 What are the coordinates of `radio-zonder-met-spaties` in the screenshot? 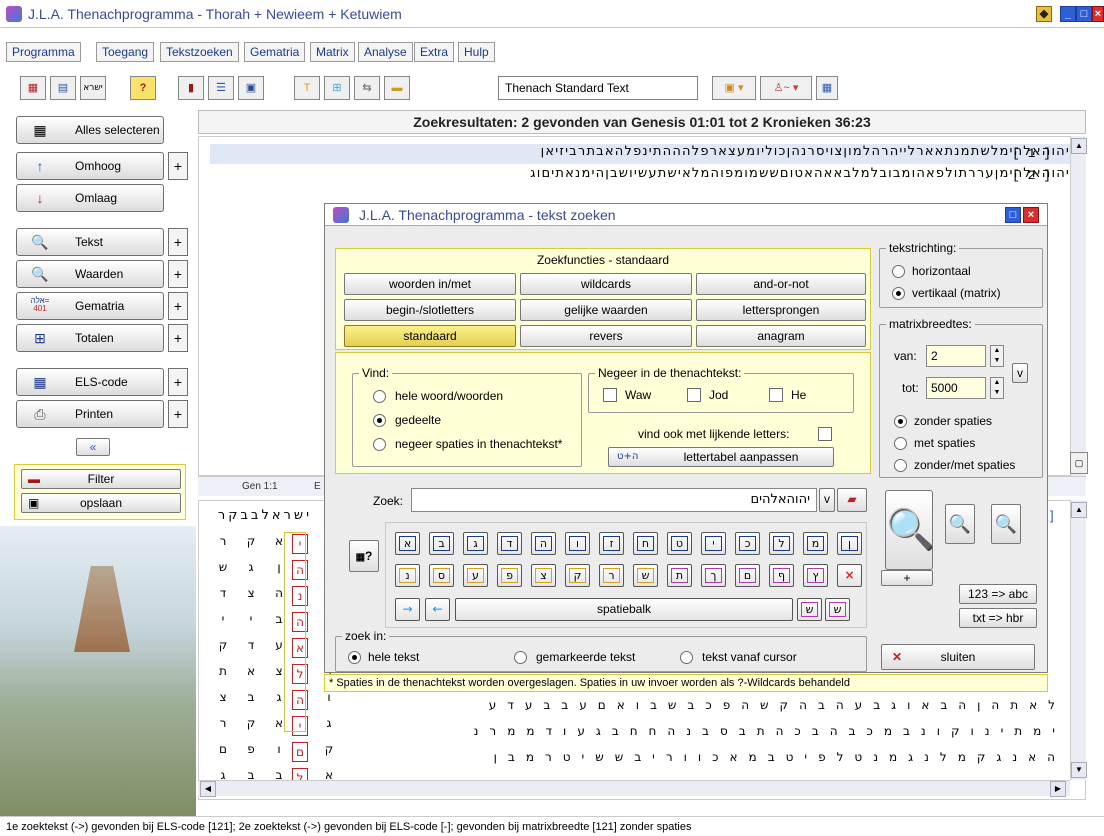 It's located at (900, 465).